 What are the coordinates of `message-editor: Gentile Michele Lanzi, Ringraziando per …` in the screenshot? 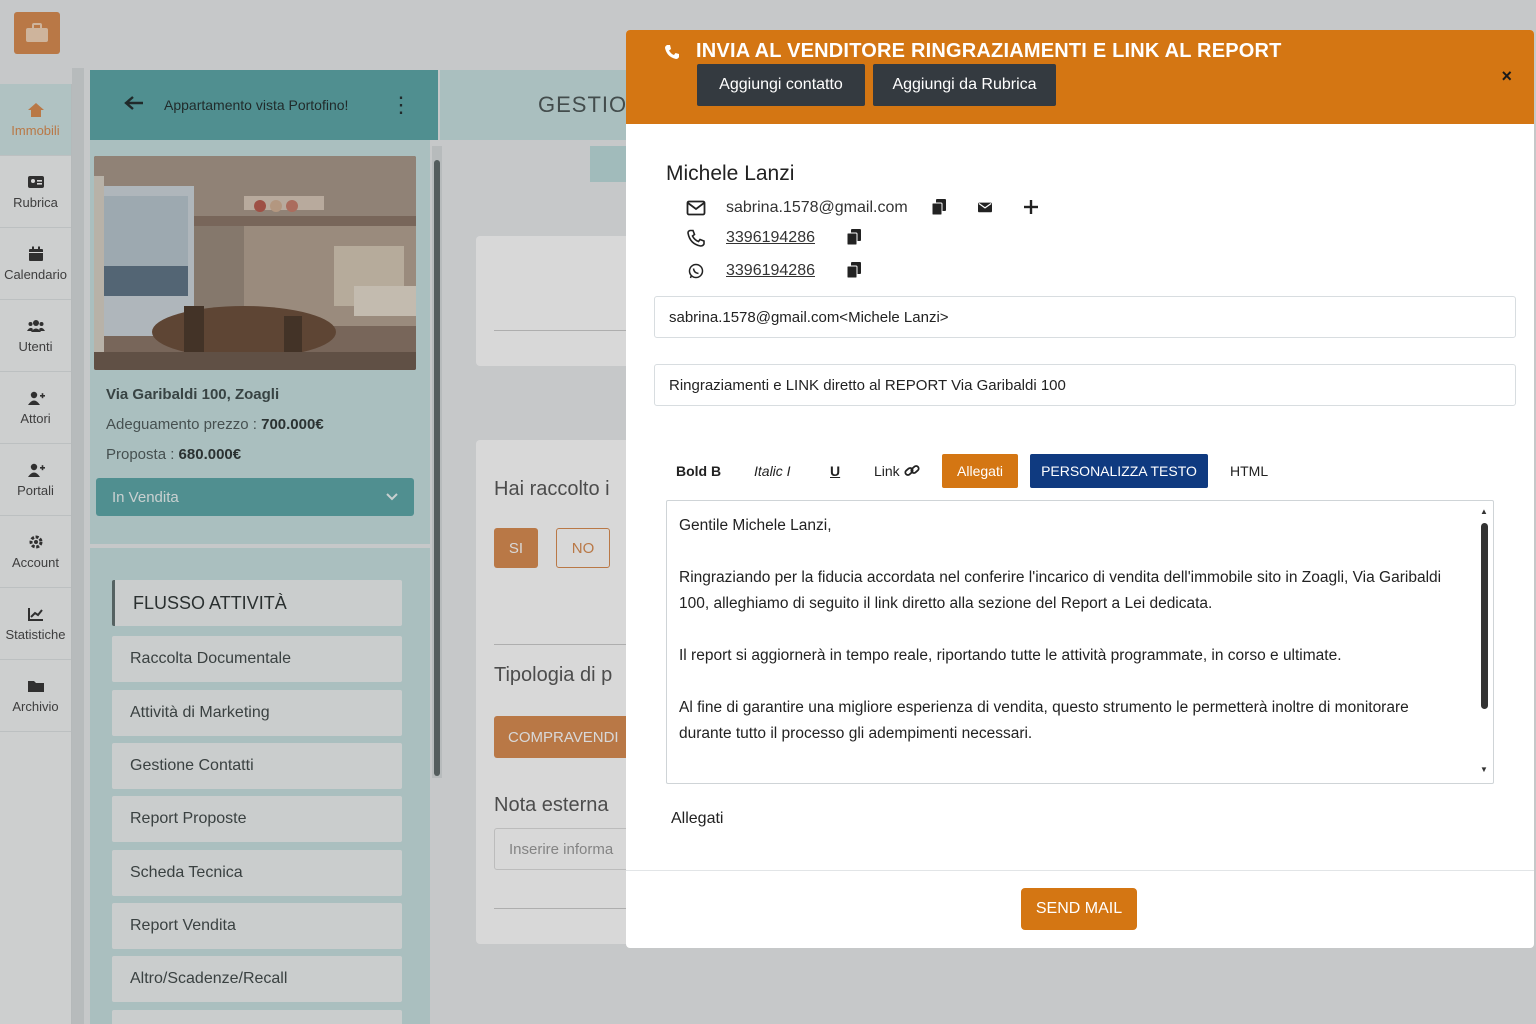 It's located at (1080, 642).